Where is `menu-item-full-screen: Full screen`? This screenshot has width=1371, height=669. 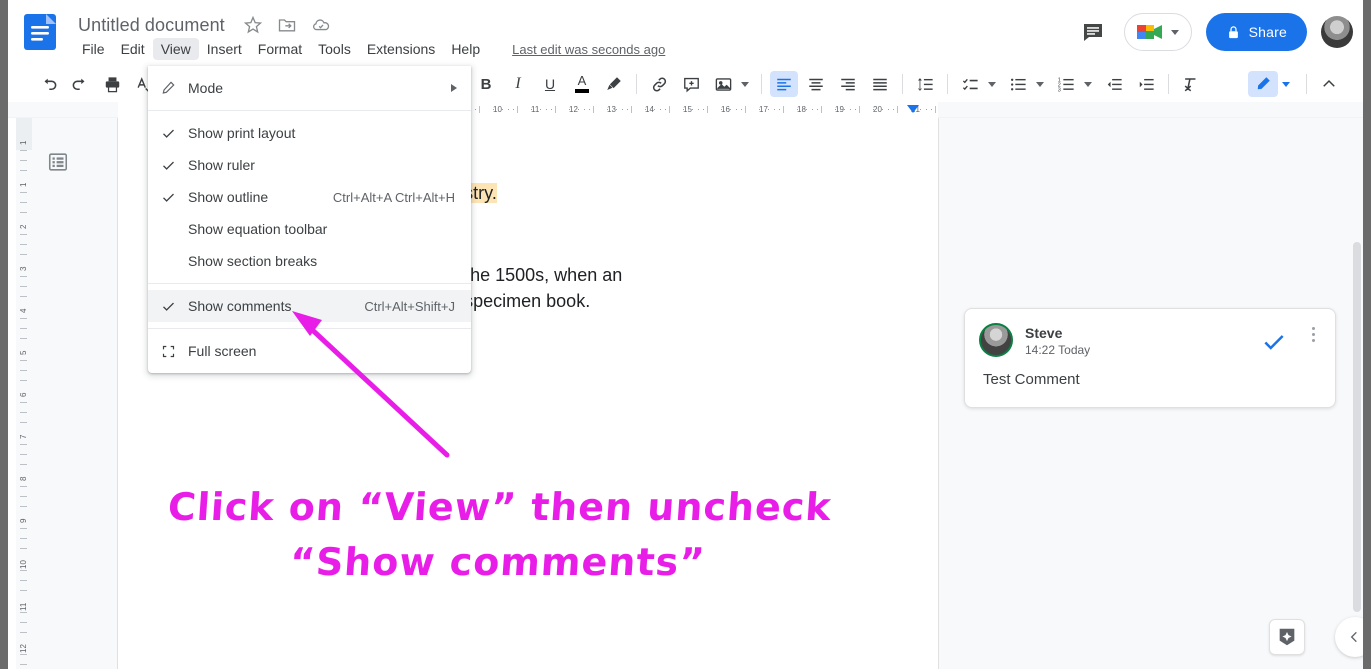 menu-item-full-screen: Full screen is located at coordinates (309, 351).